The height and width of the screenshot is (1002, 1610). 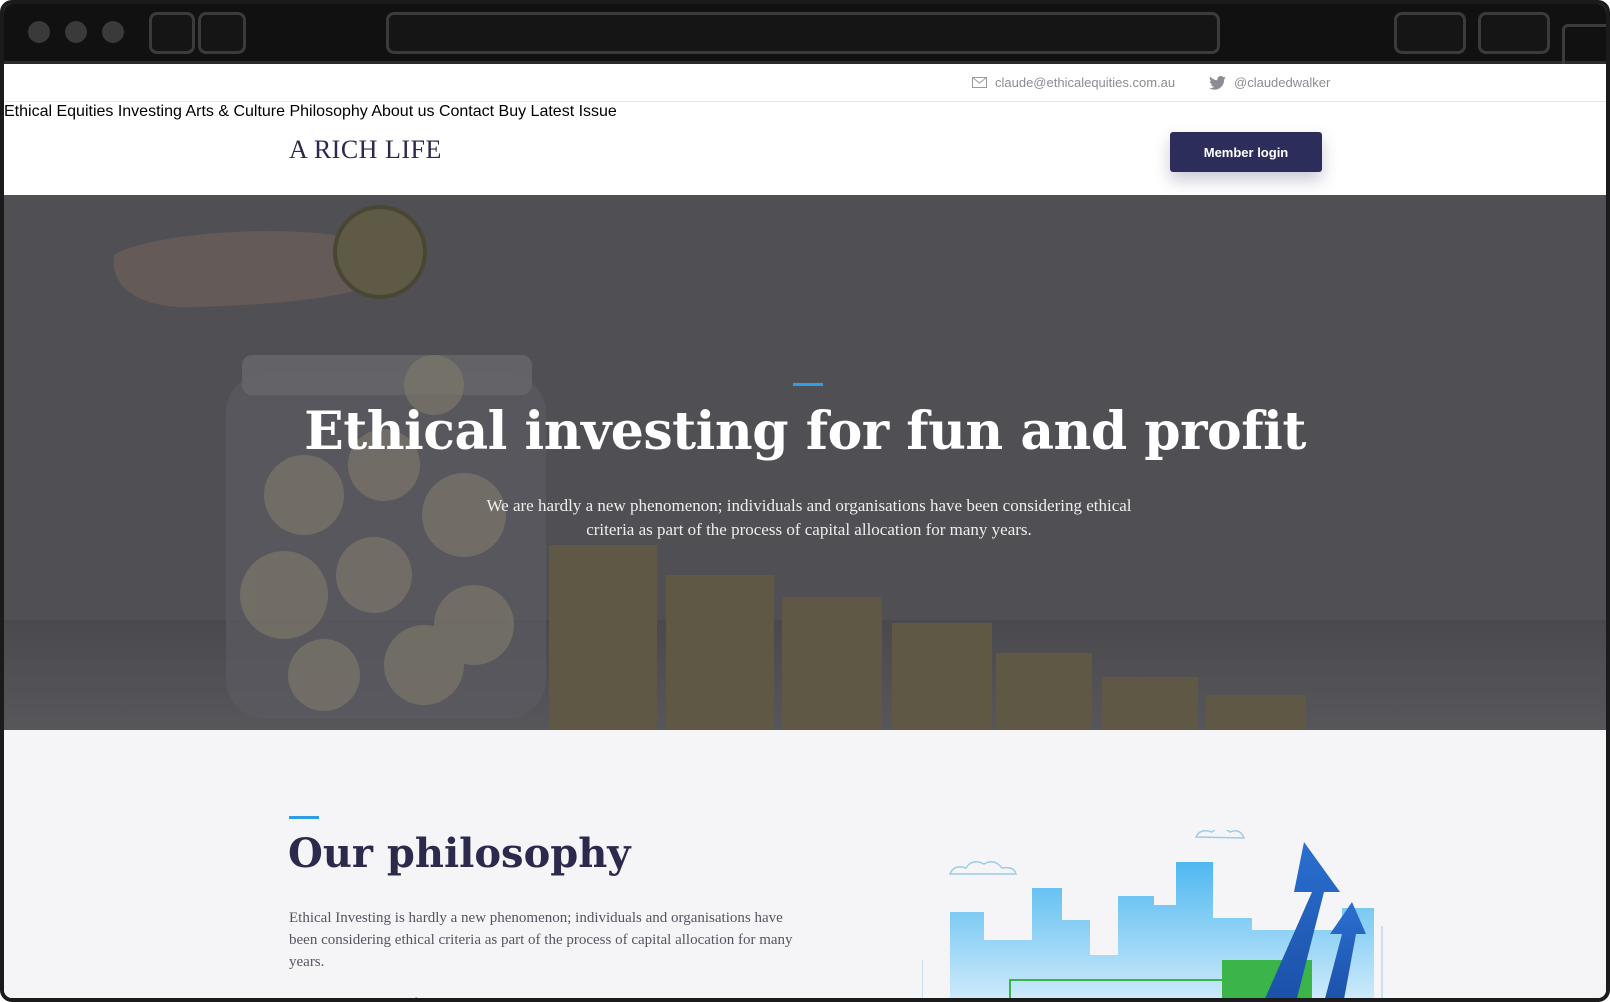 What do you see at coordinates (466, 111) in the screenshot?
I see `nav-item-contact: Contact` at bounding box center [466, 111].